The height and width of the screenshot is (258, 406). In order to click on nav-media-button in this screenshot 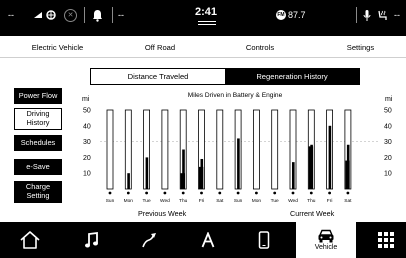, I will do `click(92, 240)`.